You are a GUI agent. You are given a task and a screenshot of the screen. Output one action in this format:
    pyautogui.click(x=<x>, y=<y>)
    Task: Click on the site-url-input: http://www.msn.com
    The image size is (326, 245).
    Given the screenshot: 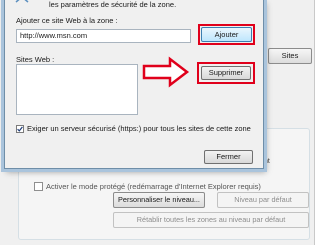 What is the action you would take?
    pyautogui.click(x=103, y=36)
    